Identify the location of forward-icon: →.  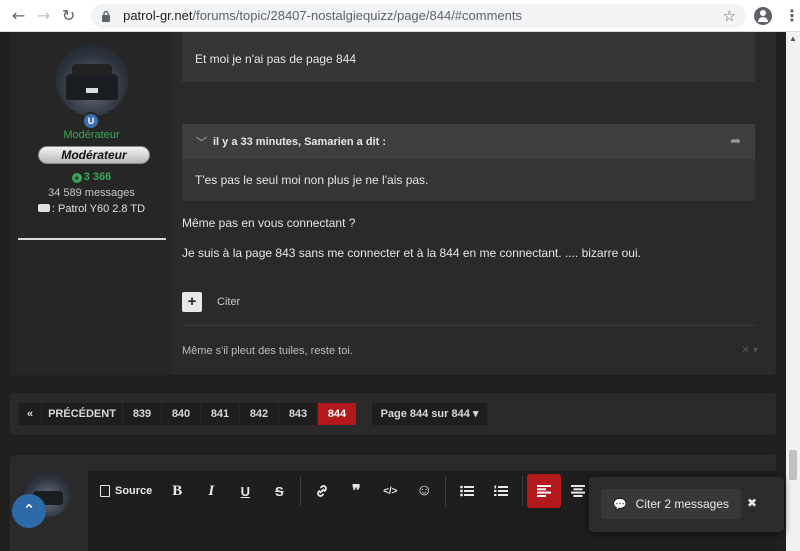
(43, 16).